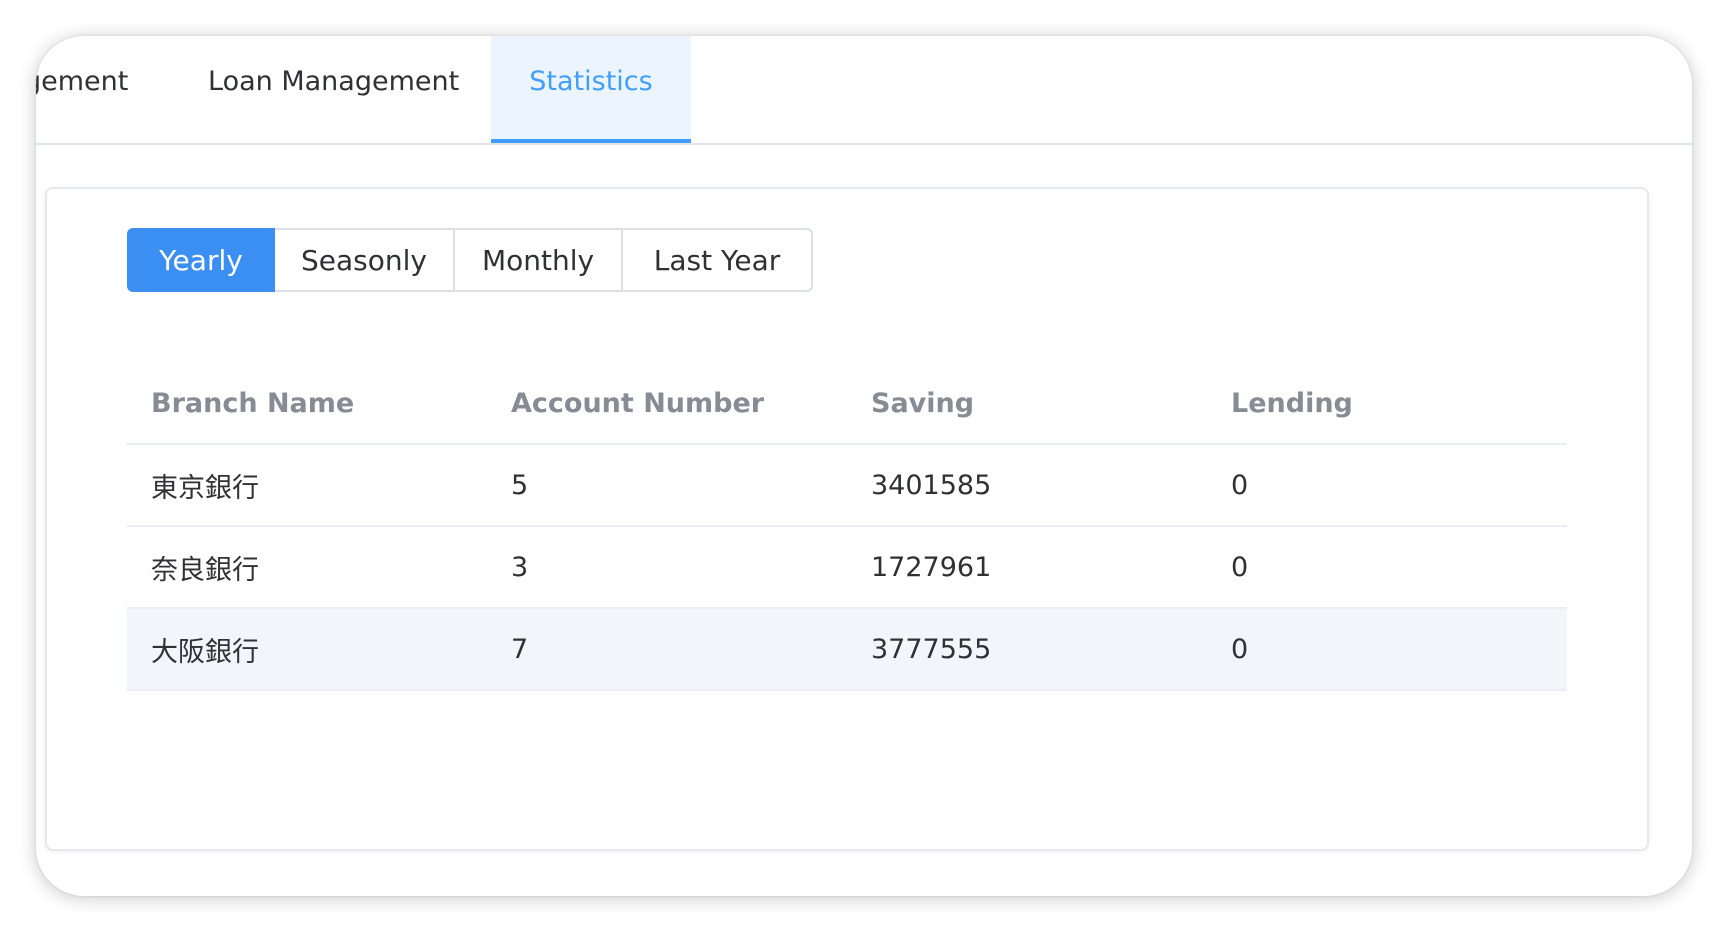  I want to click on table-row: 東京銀行 5 3401585 0, so click(847, 486).